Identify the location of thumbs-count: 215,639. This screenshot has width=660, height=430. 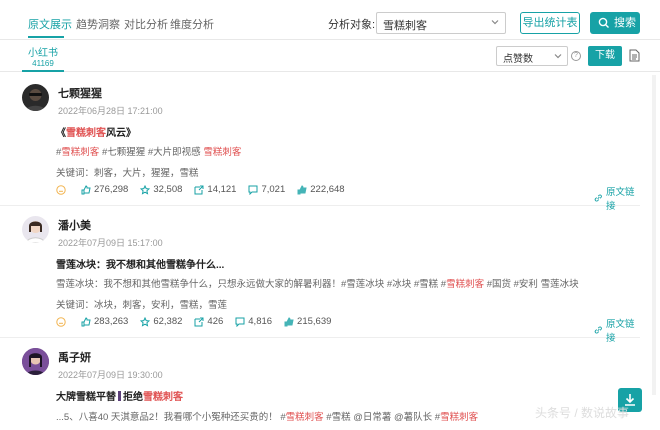
(314, 321).